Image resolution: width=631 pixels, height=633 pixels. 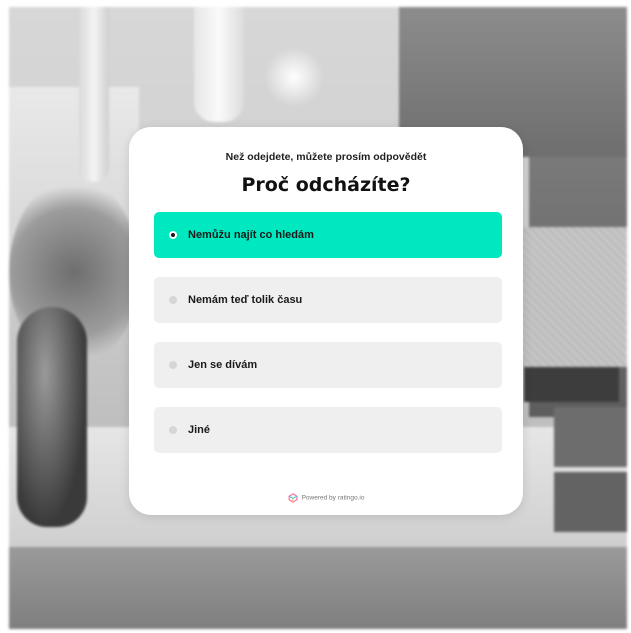 What do you see at coordinates (326, 185) in the screenshot?
I see `survey-title: Proč odcházíte?` at bounding box center [326, 185].